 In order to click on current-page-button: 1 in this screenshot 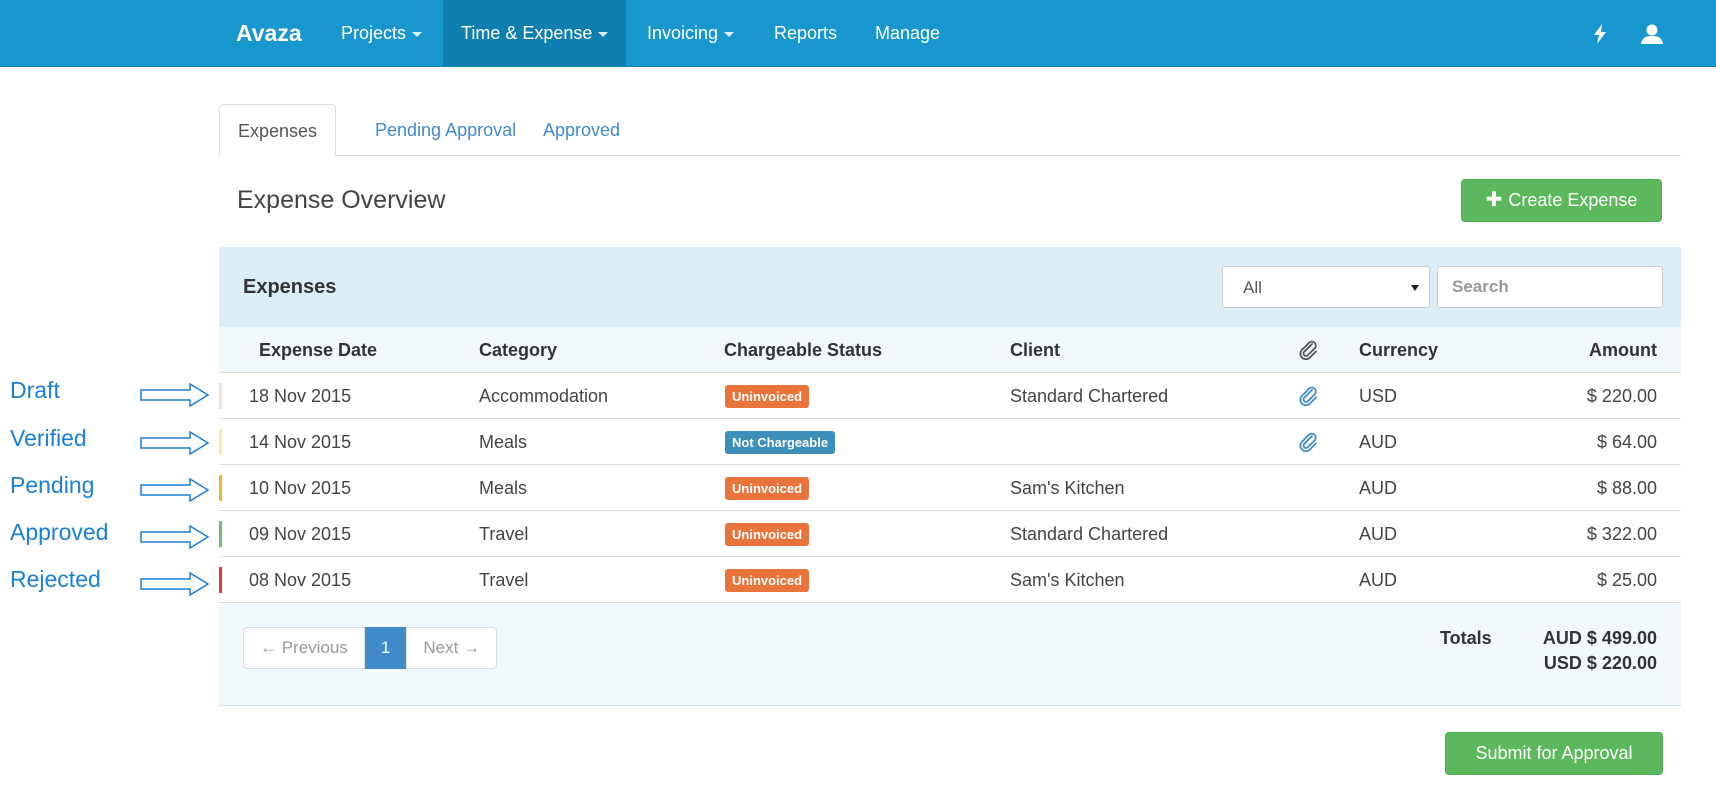, I will do `click(385, 648)`.